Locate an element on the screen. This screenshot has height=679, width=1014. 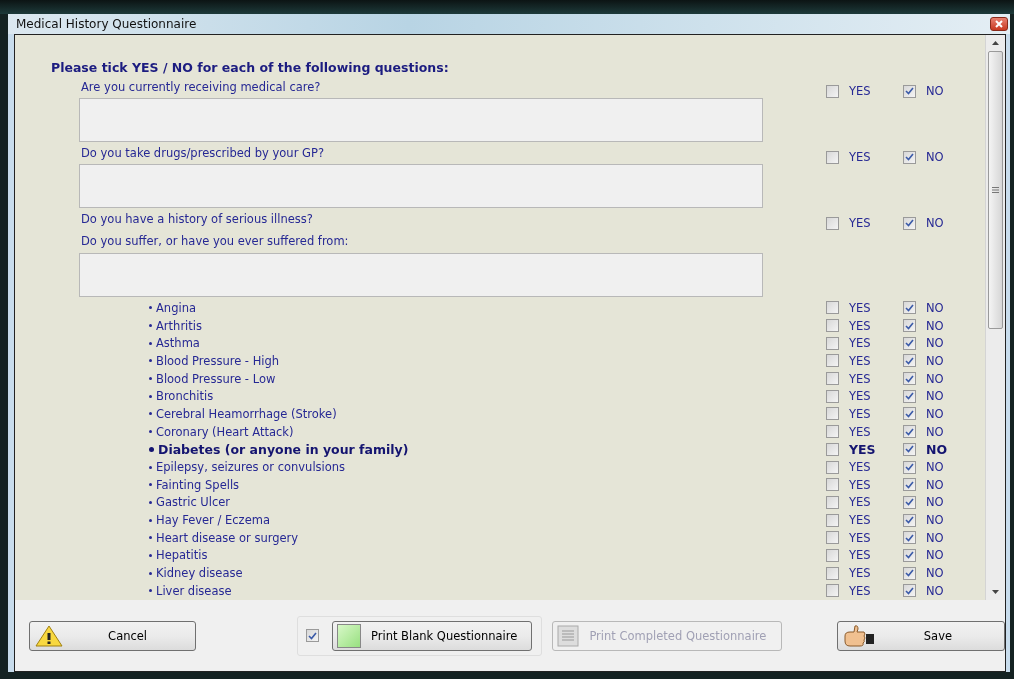
condition-label: Heart disease or surgery is located at coordinates (227, 537).